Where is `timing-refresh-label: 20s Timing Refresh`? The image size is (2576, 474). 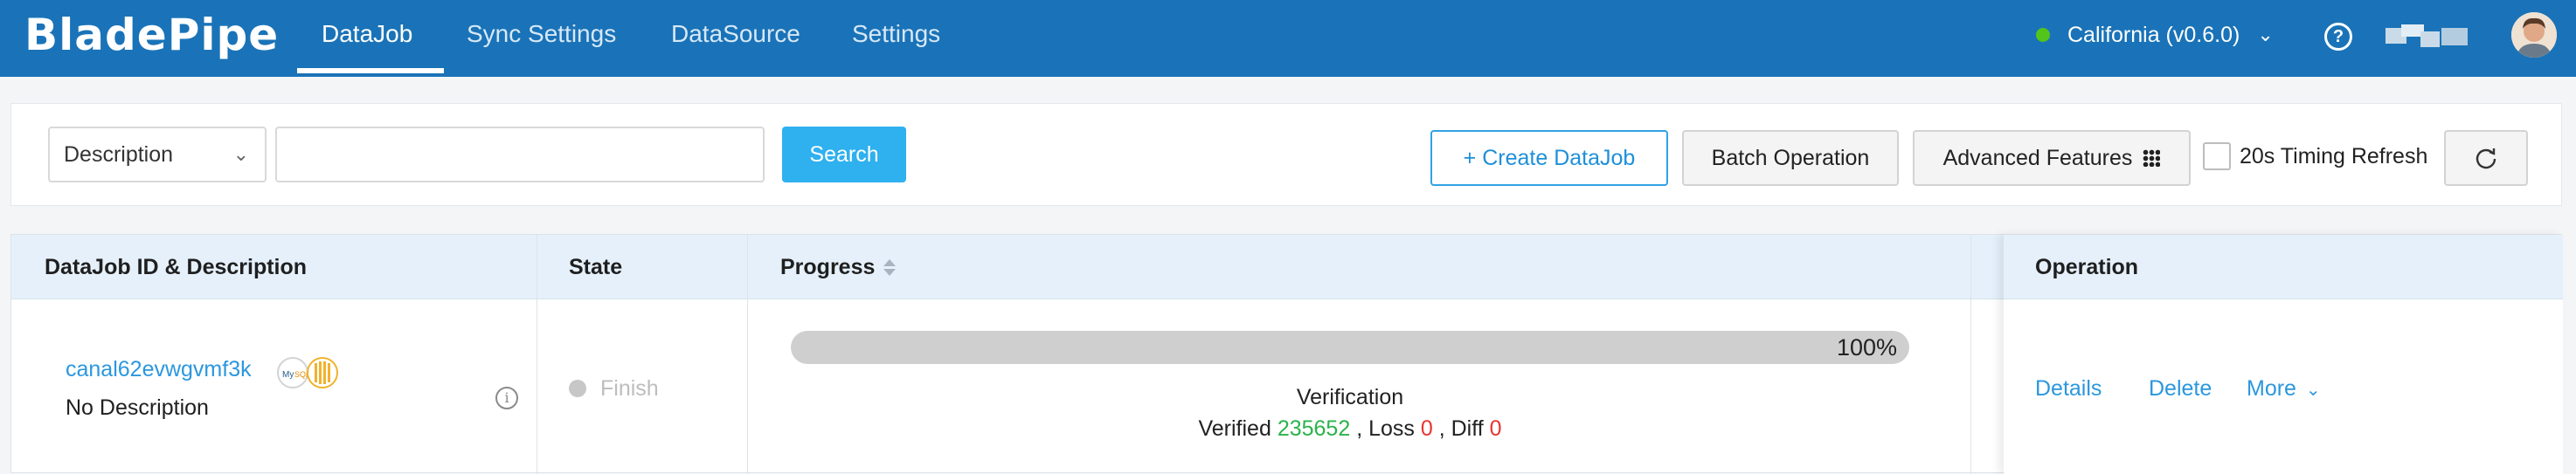
timing-refresh-label: 20s Timing Refresh is located at coordinates (2333, 156).